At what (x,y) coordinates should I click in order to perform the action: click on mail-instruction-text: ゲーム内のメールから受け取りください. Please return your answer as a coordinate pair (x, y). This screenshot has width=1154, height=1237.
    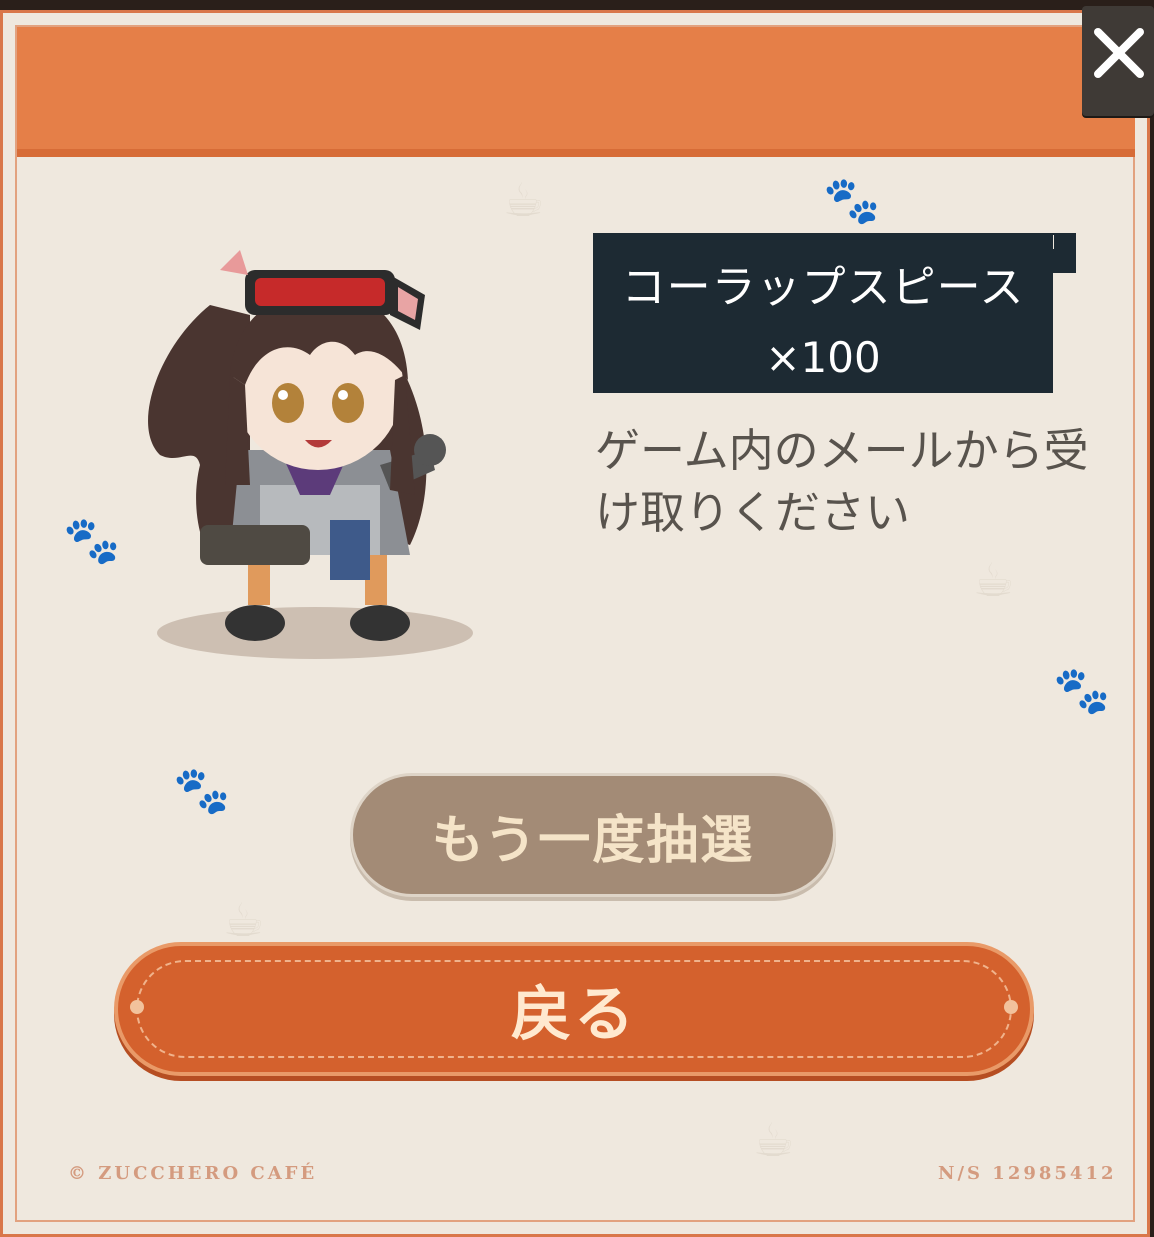
    Looking at the image, I should click on (842, 481).